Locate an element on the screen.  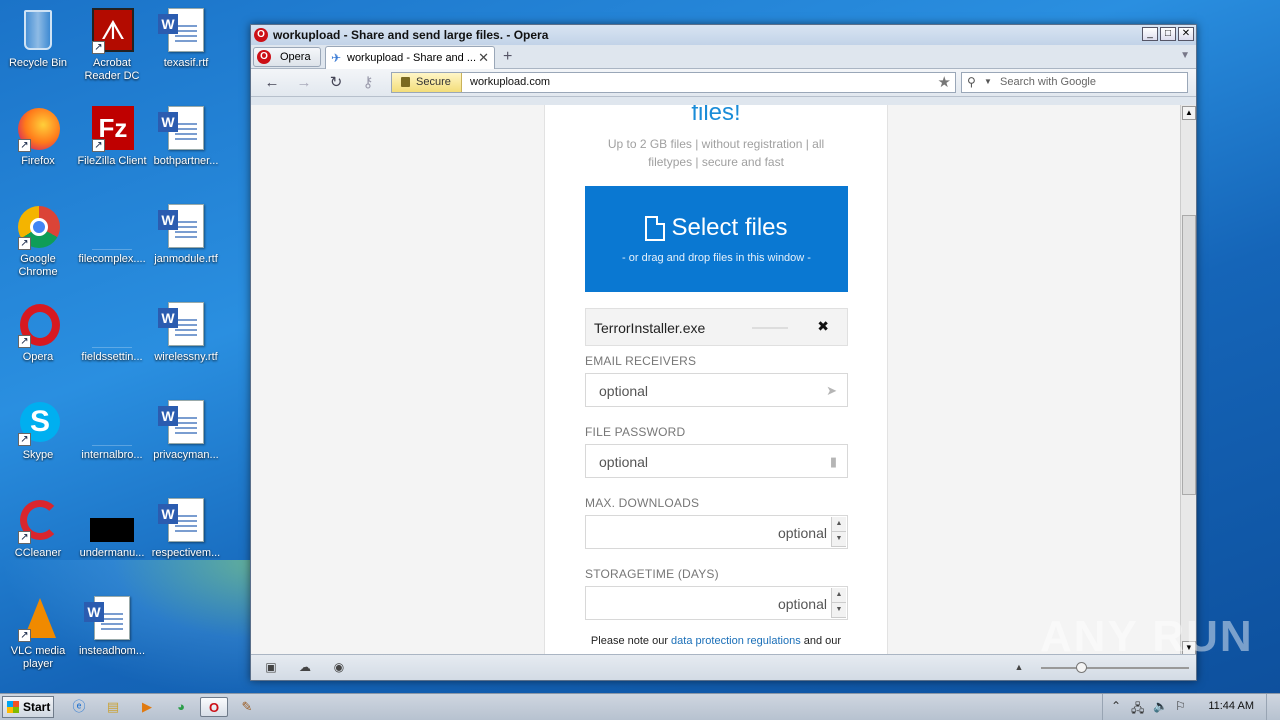
secure-badge: Secure is located at coordinates (427, 82).